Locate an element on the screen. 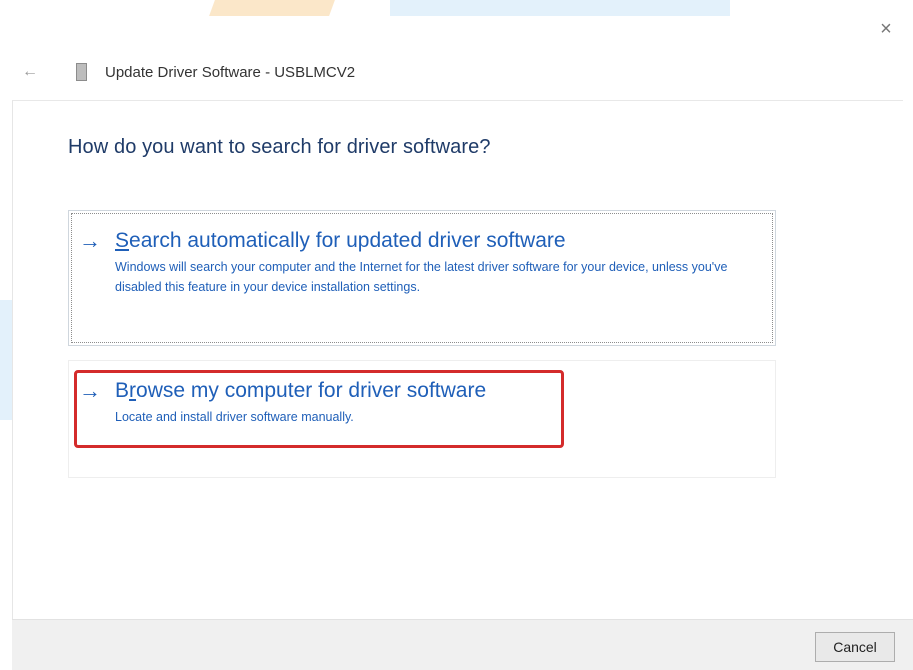 This screenshot has height=670, width=913. option-title: Browse my computer for driver software is located at coordinates (301, 390).